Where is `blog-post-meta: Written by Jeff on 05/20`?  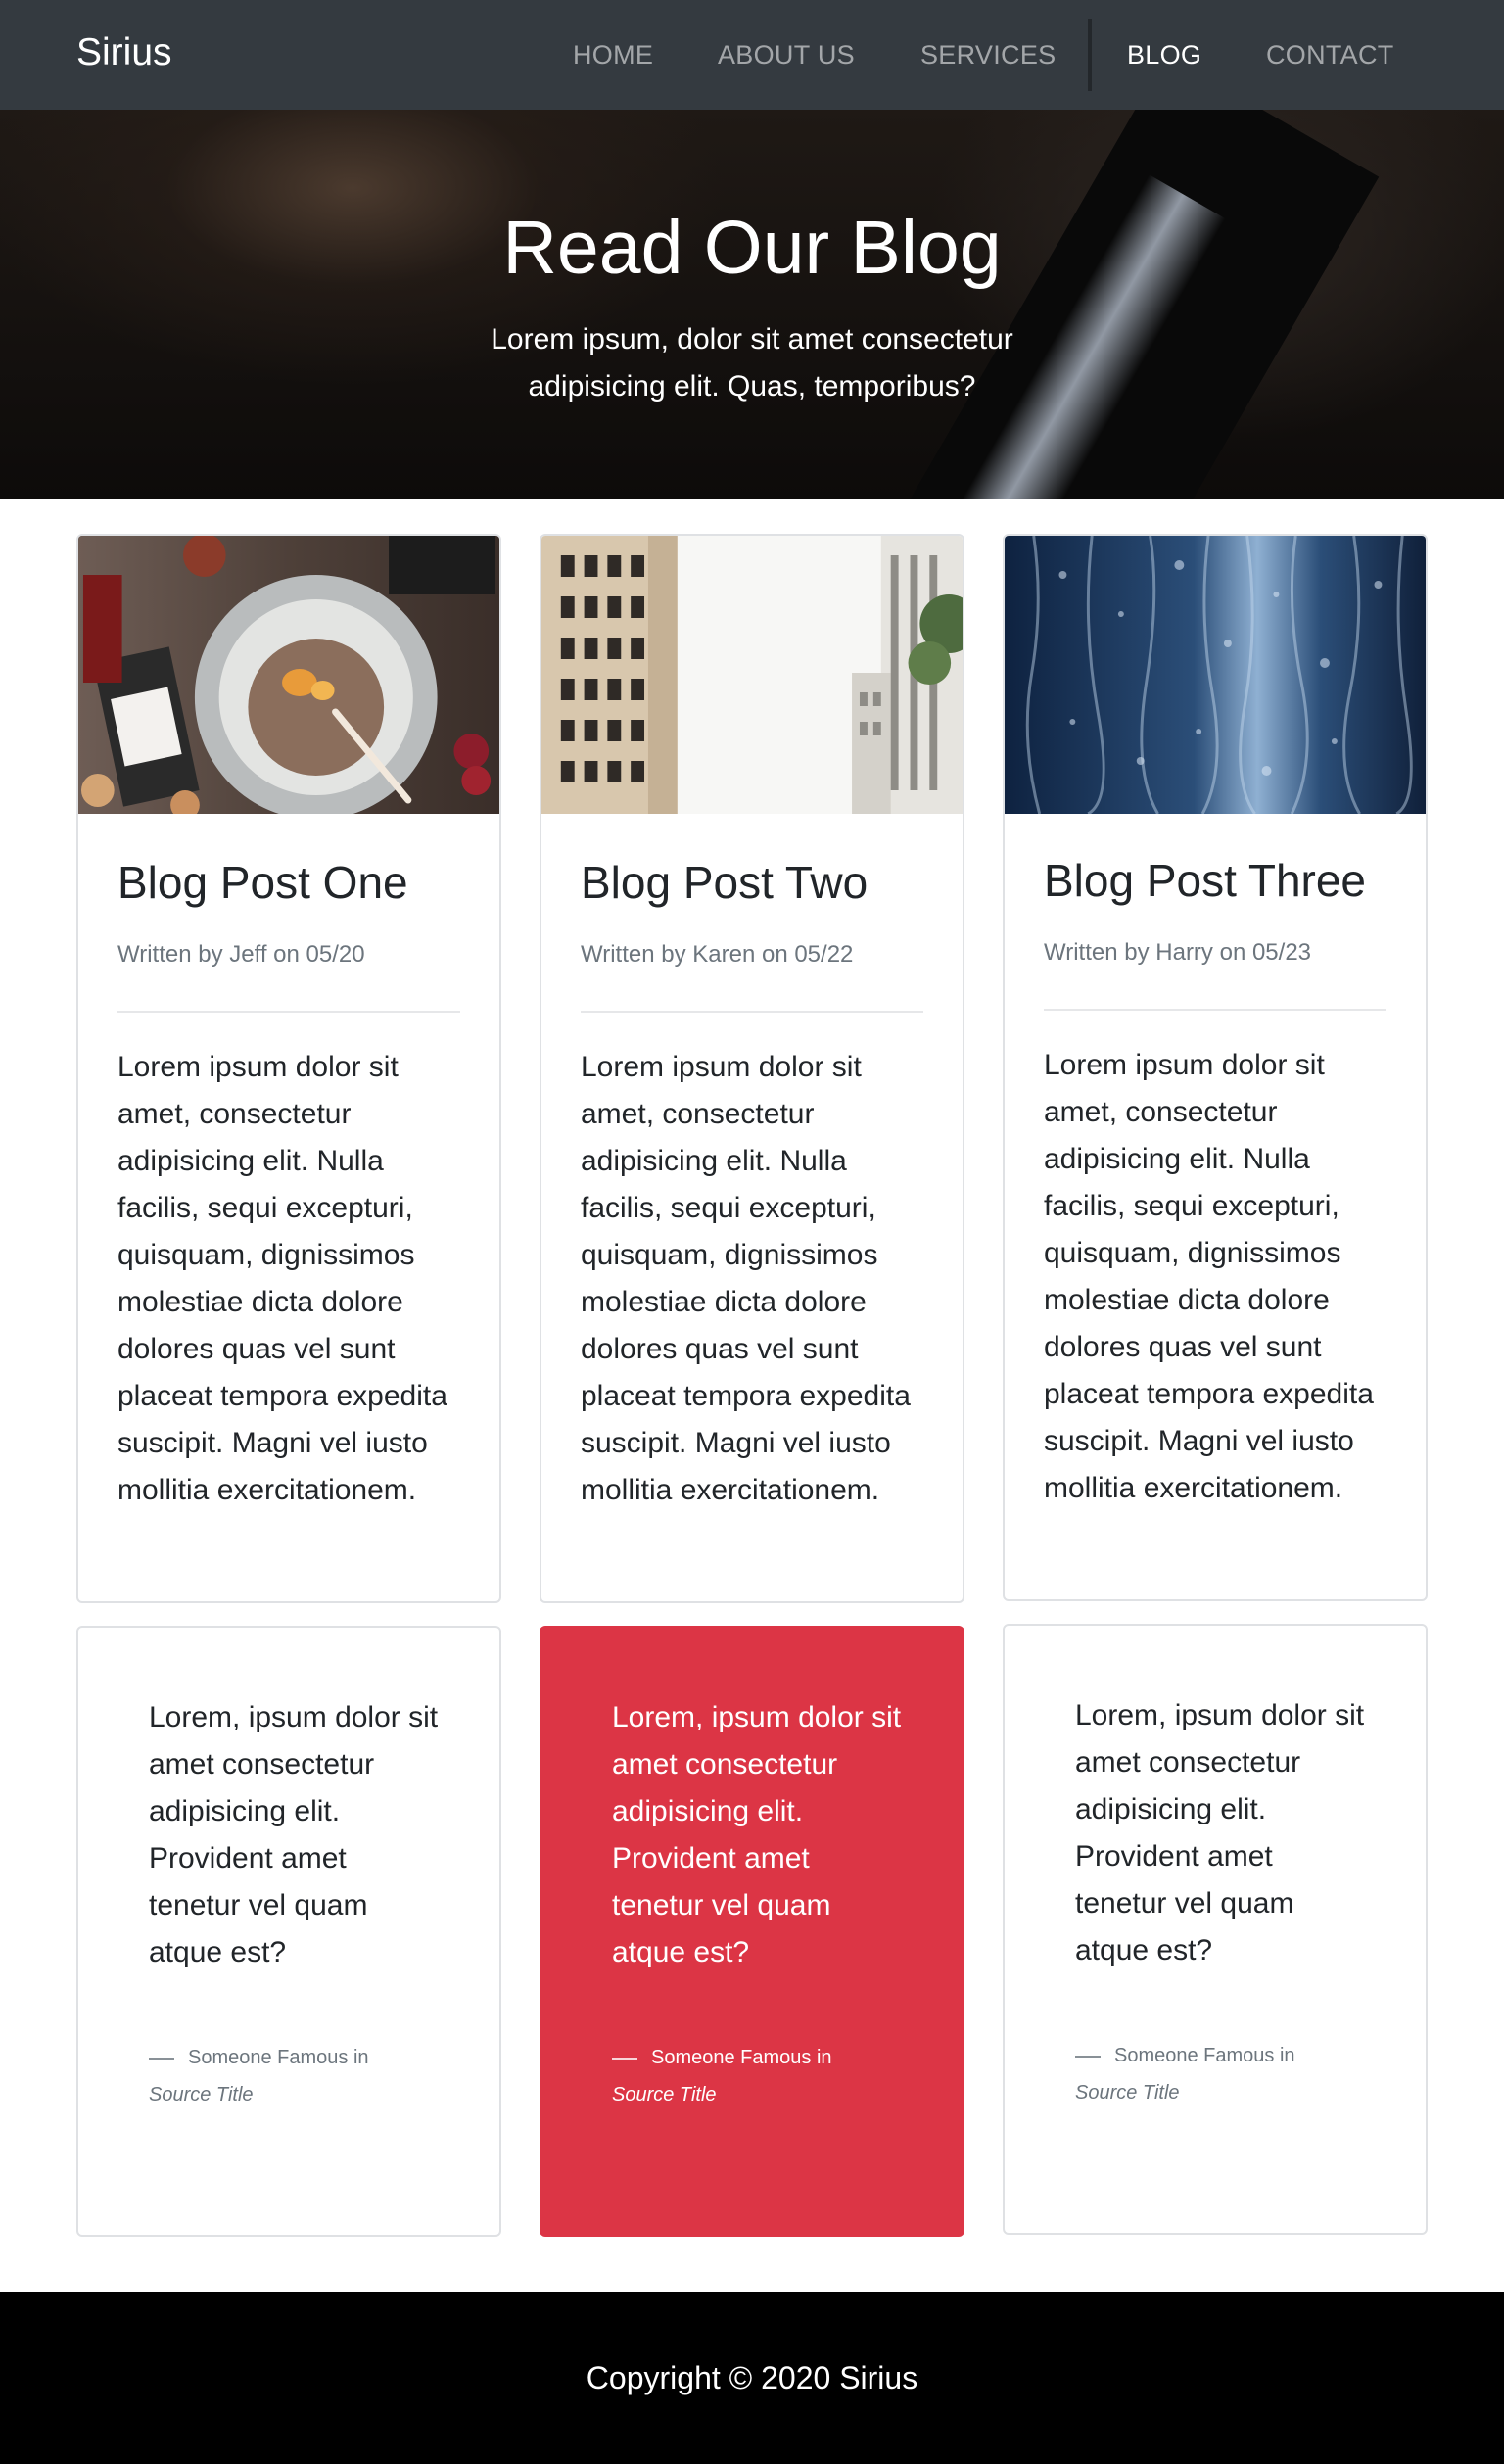 blog-post-meta: Written by Jeff on 05/20 is located at coordinates (241, 954).